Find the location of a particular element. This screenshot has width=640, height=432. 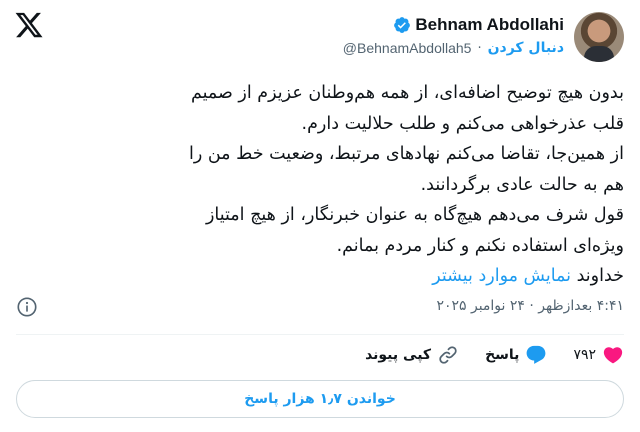

heart-icon is located at coordinates (613, 355).